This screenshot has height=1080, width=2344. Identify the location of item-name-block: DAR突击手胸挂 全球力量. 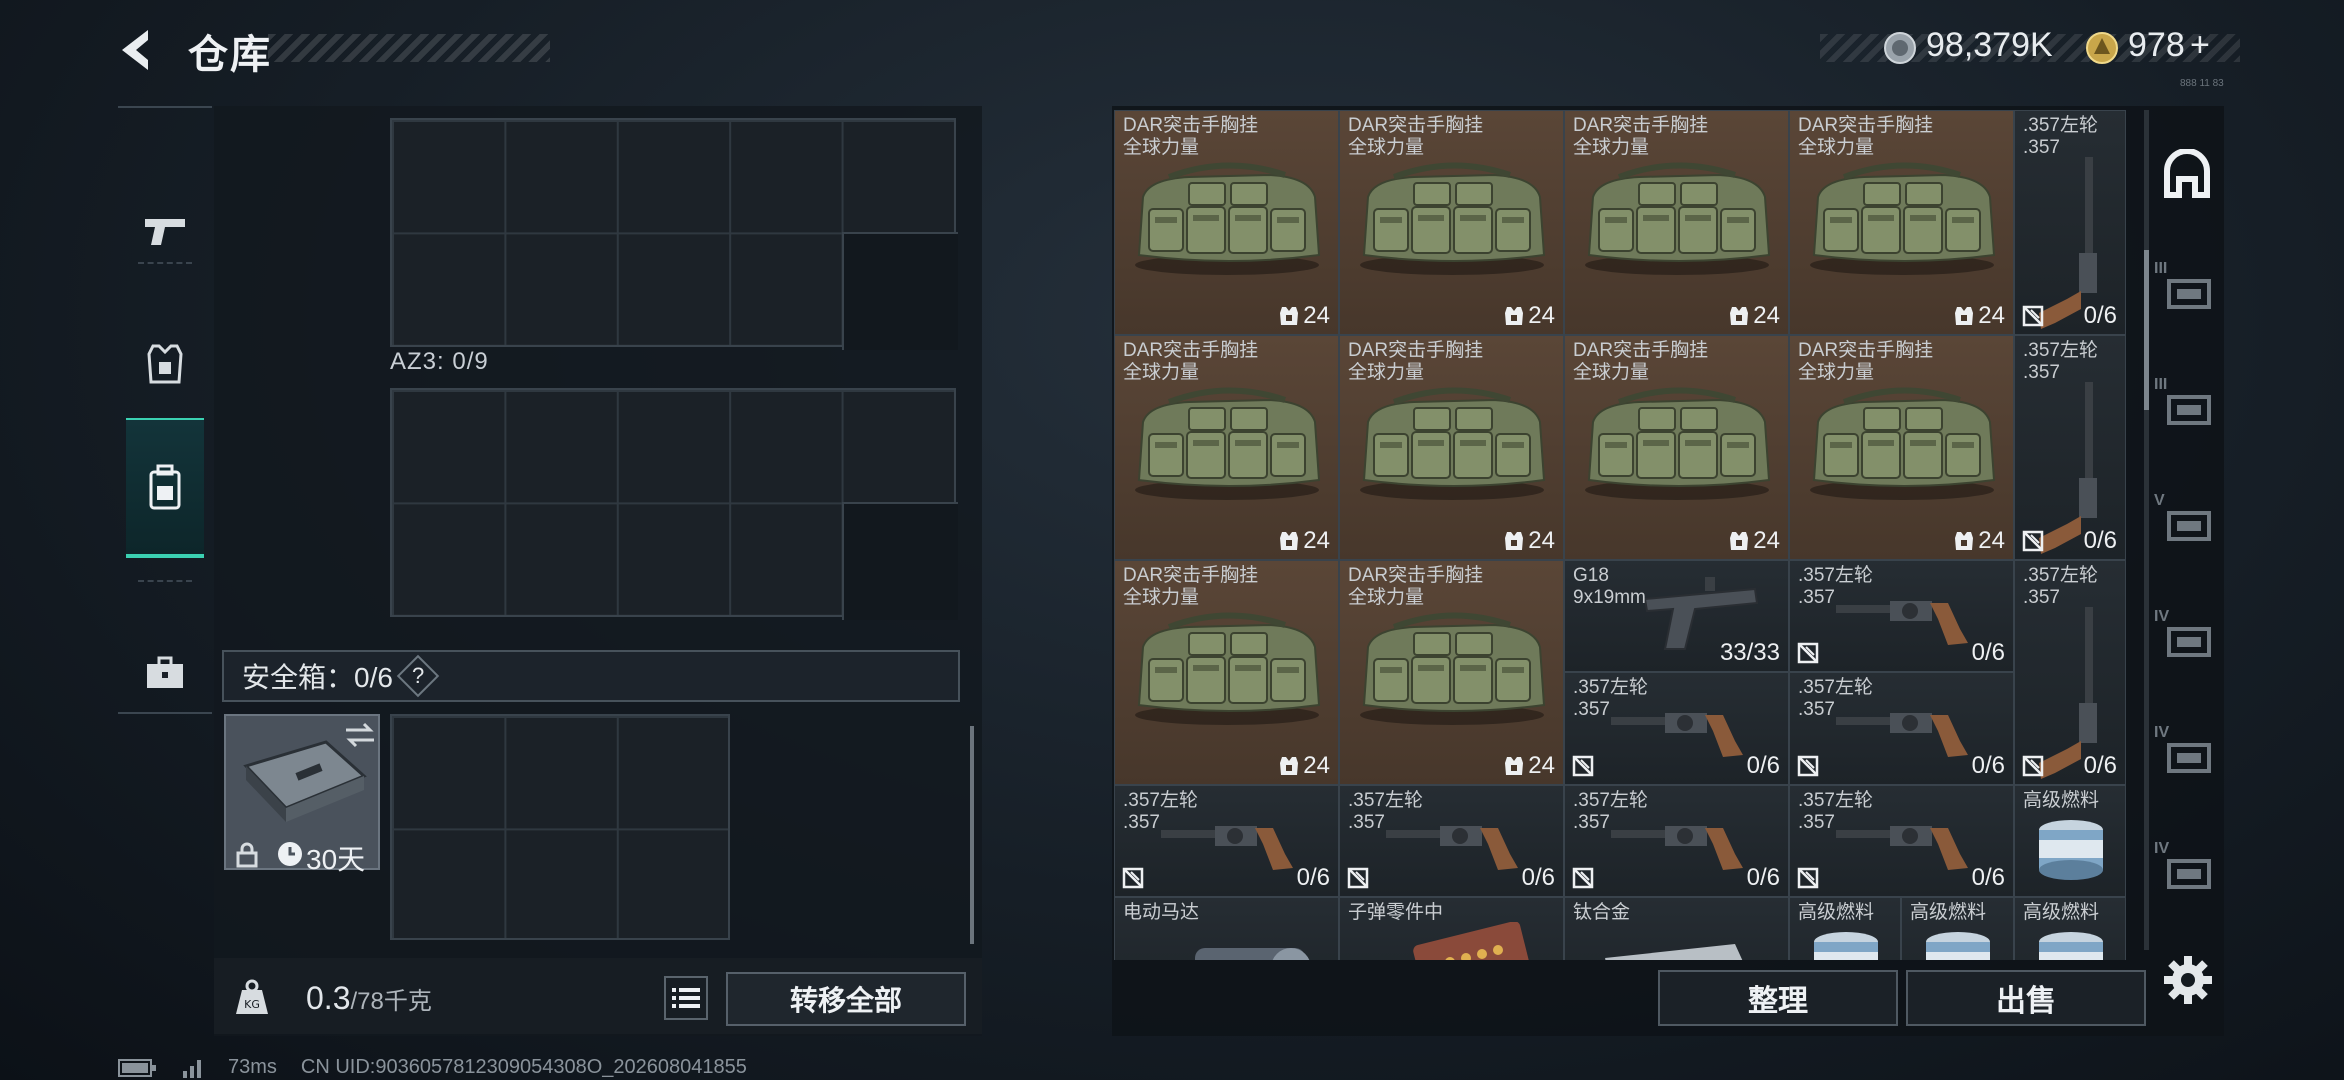
(1190, 362).